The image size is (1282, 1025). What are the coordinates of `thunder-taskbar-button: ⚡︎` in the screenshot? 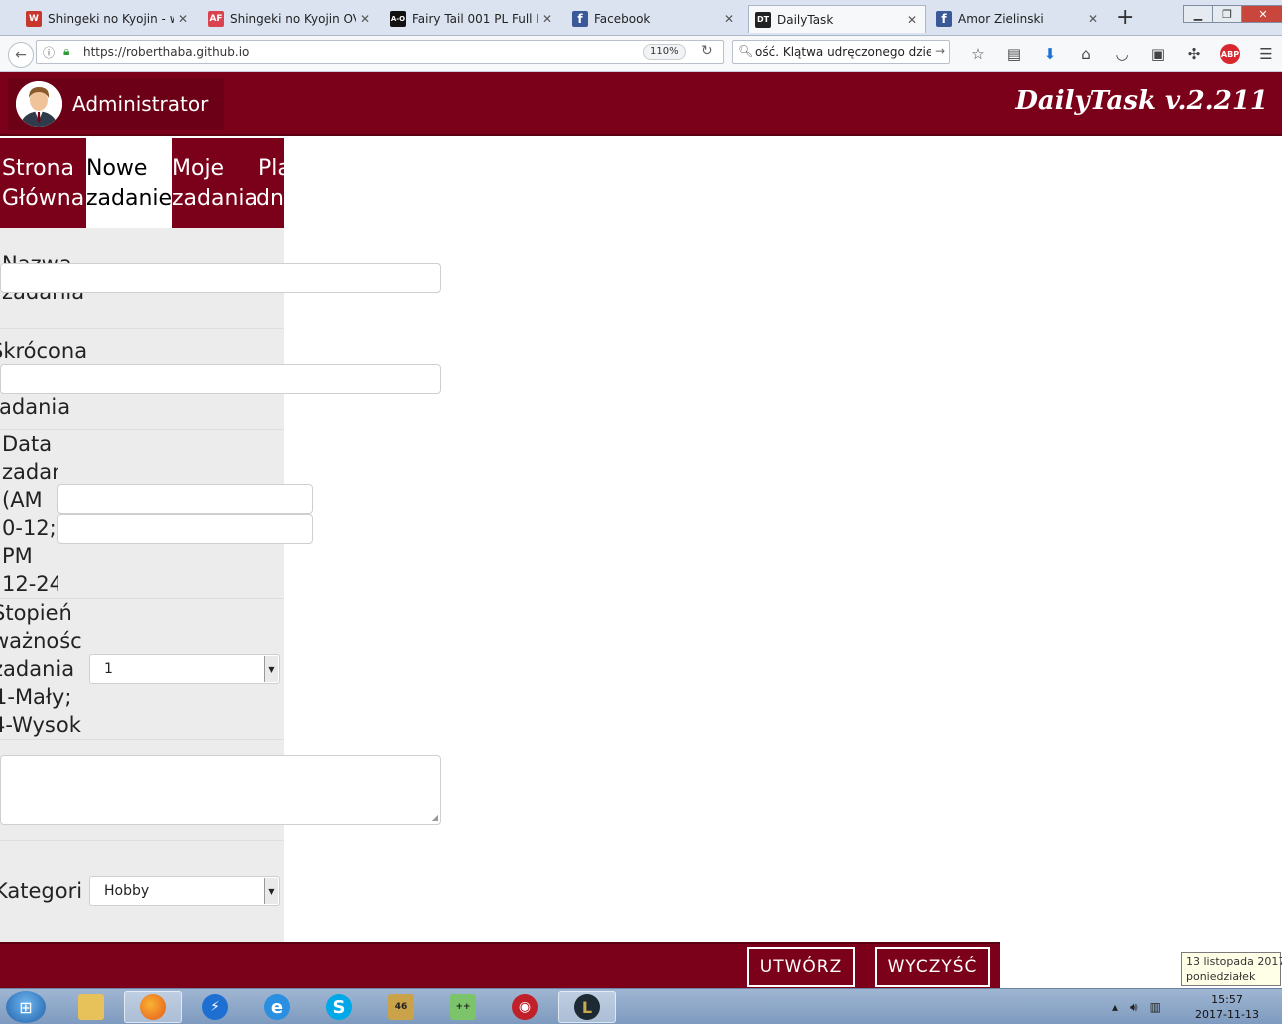 It's located at (215, 1007).